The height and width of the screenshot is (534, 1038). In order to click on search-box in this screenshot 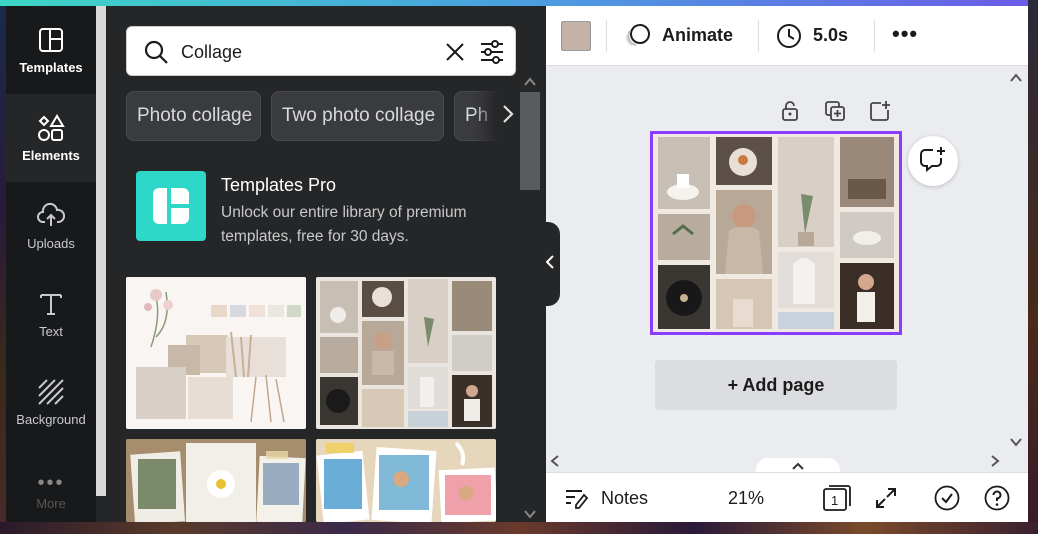, I will do `click(321, 51)`.